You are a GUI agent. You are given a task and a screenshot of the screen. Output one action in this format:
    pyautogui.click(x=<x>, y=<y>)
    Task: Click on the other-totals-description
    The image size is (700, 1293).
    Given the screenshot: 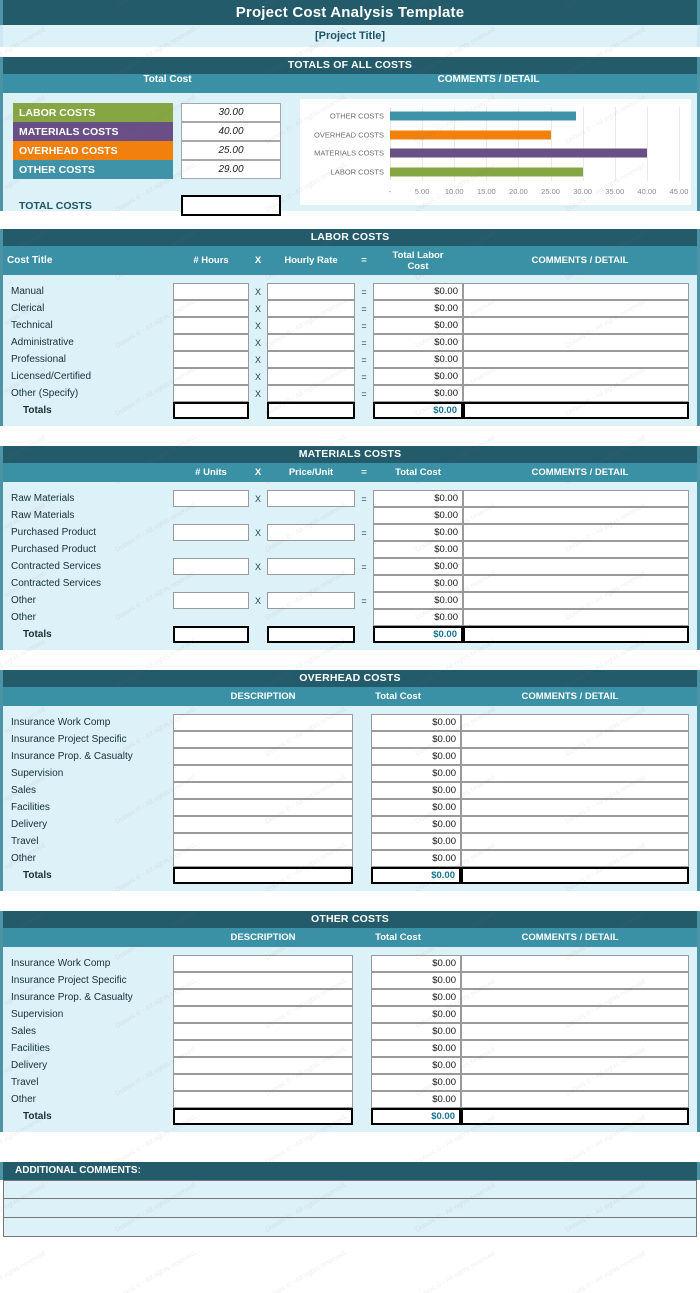 What is the action you would take?
    pyautogui.click(x=263, y=1116)
    